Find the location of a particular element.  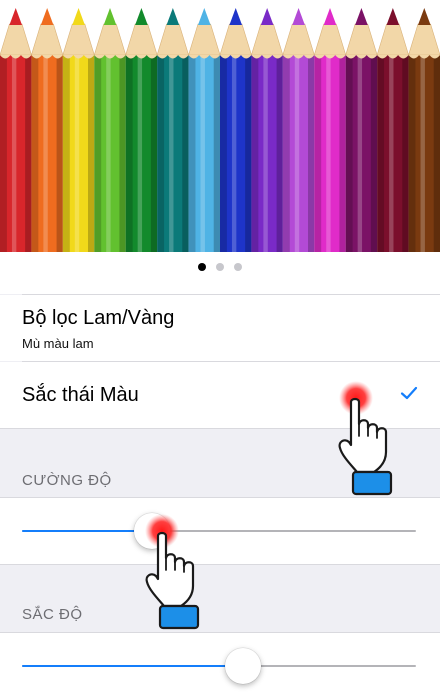

page-indicator is located at coordinates (220, 267).